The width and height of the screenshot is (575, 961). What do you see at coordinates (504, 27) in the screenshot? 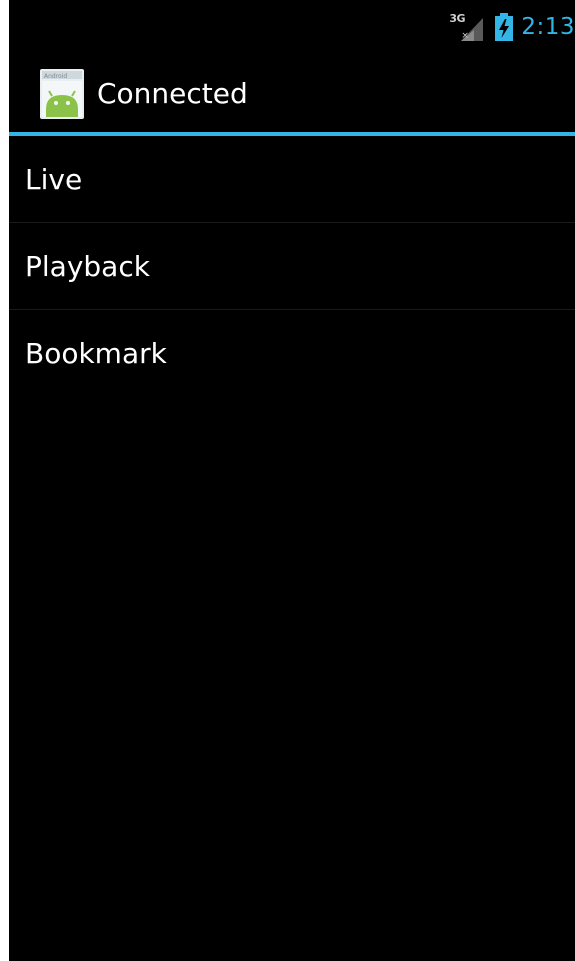
I see `battery-charging-icon` at bounding box center [504, 27].